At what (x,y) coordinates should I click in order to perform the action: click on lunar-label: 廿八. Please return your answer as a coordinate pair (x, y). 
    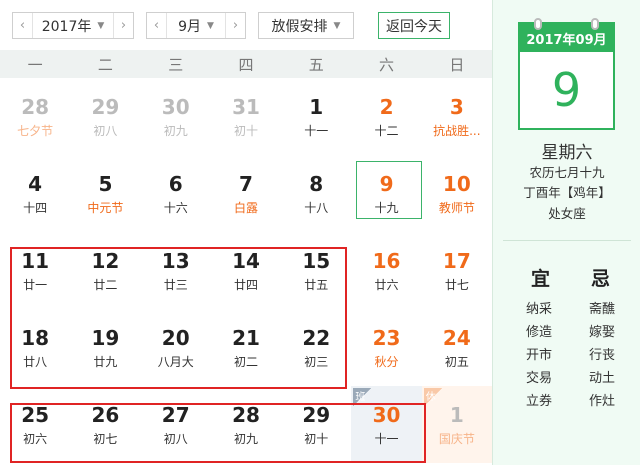
    Looking at the image, I should click on (35, 361).